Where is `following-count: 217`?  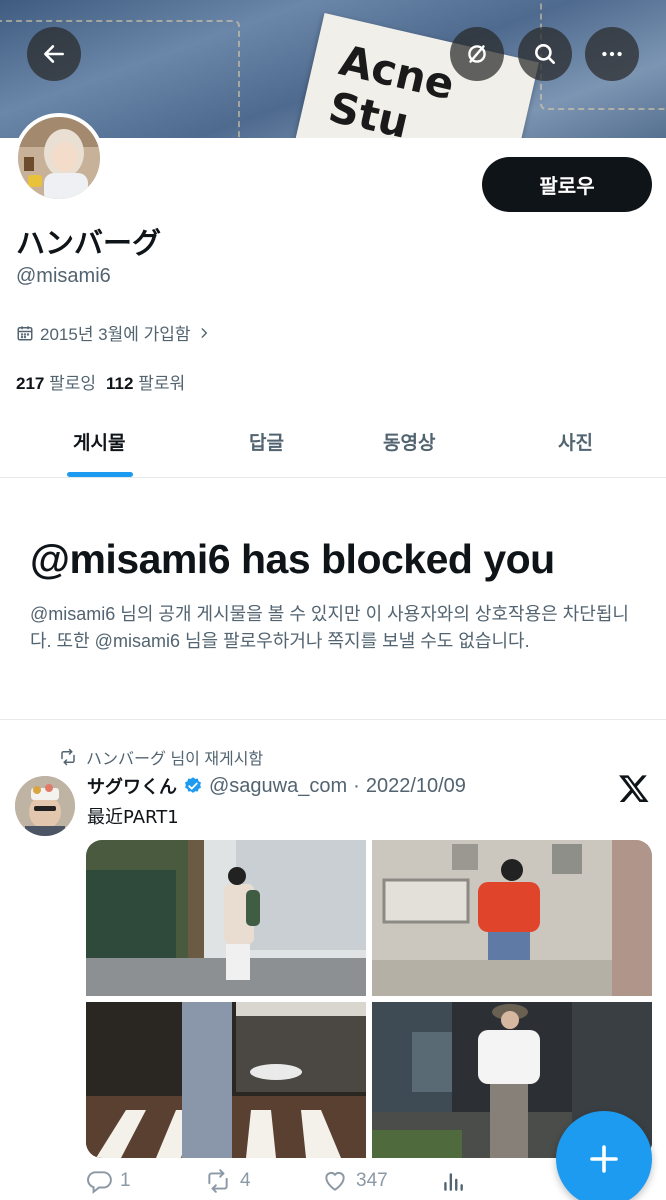
following-count: 217 is located at coordinates (30, 383).